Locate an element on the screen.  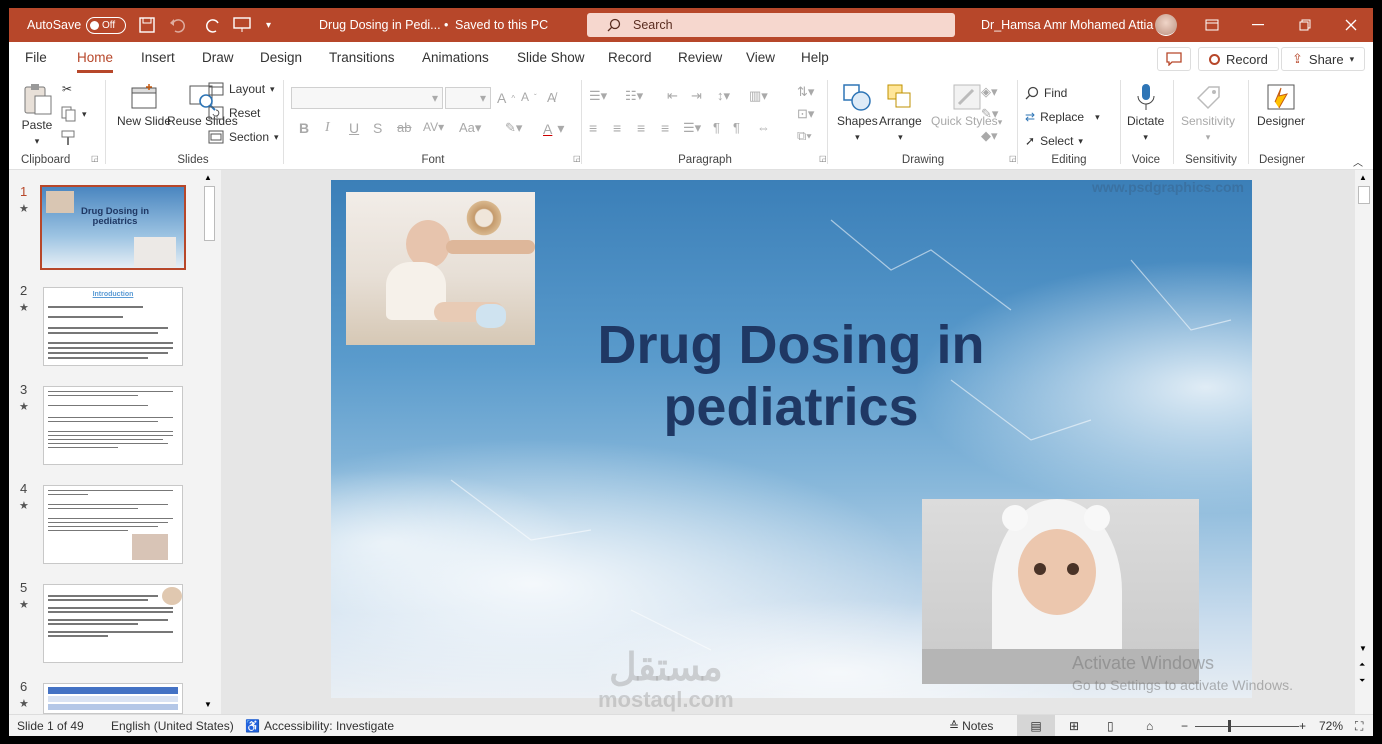
strikethrough-icon: ab is located at coordinates (404, 127).